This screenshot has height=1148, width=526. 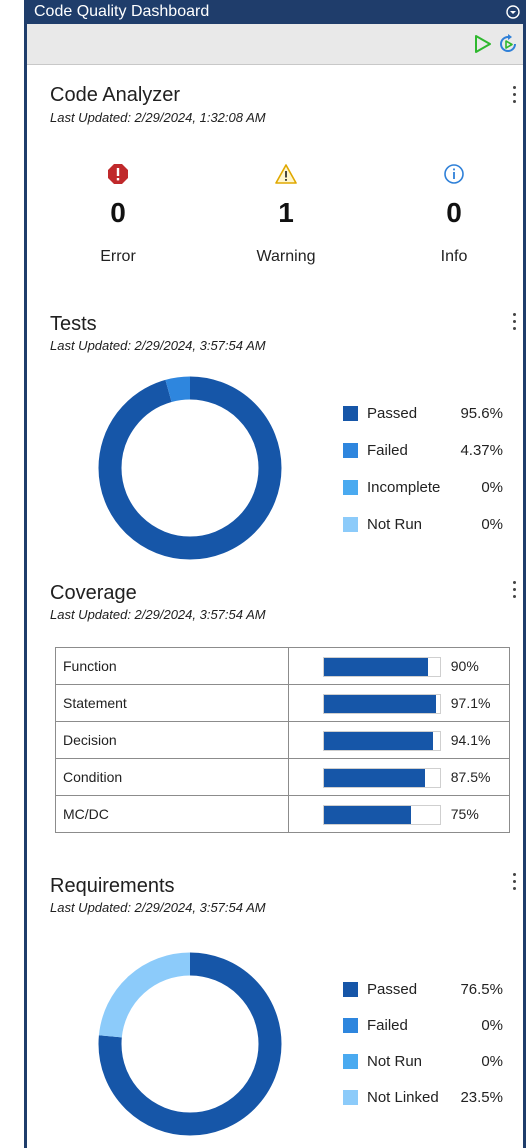 I want to click on coverage-bar-cell: 90%, so click(x=399, y=666).